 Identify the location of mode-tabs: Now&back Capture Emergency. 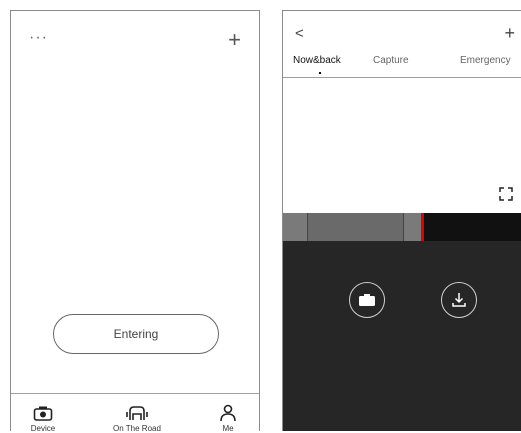
(402, 64).